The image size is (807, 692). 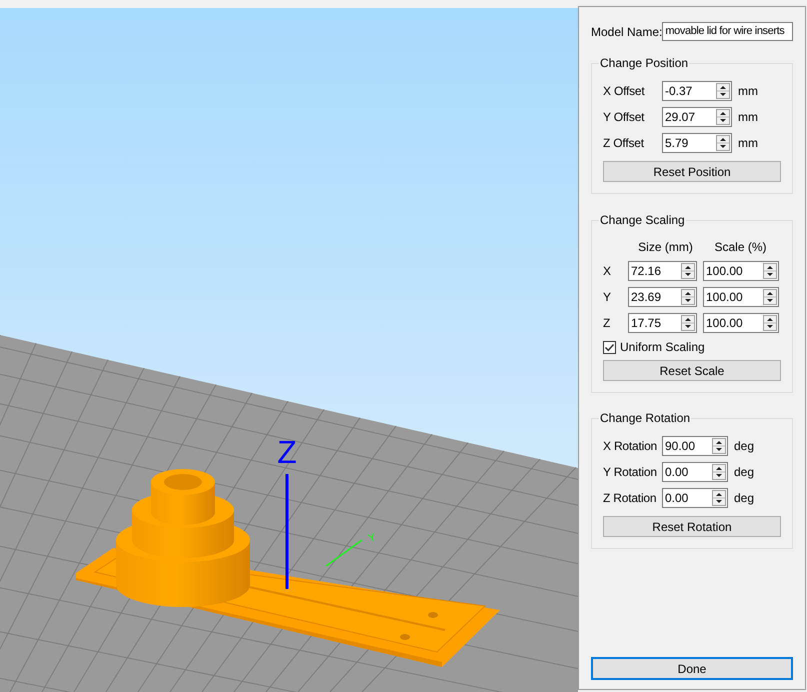 I want to click on reset-button: Reset Position, so click(x=692, y=171).